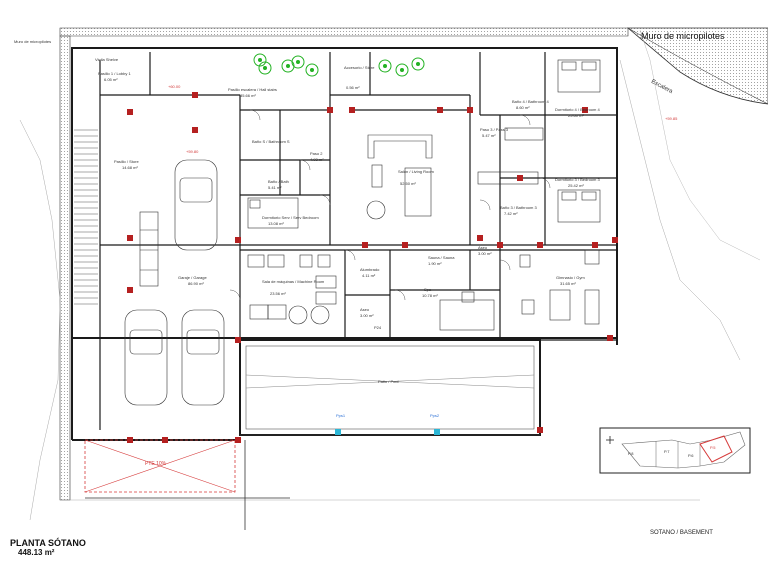  What do you see at coordinates (577, 109) in the screenshot?
I see `room-bed4: Dormitorio 4 / Bedroom 4` at bounding box center [577, 109].